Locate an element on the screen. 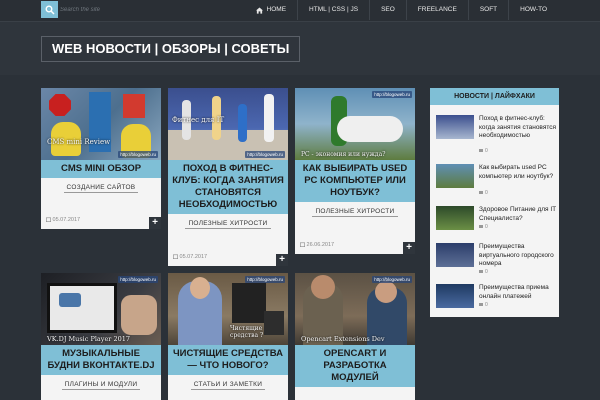 The width and height of the screenshot is (600, 400). thumb-caption: CMS mini Review is located at coordinates (79, 142).